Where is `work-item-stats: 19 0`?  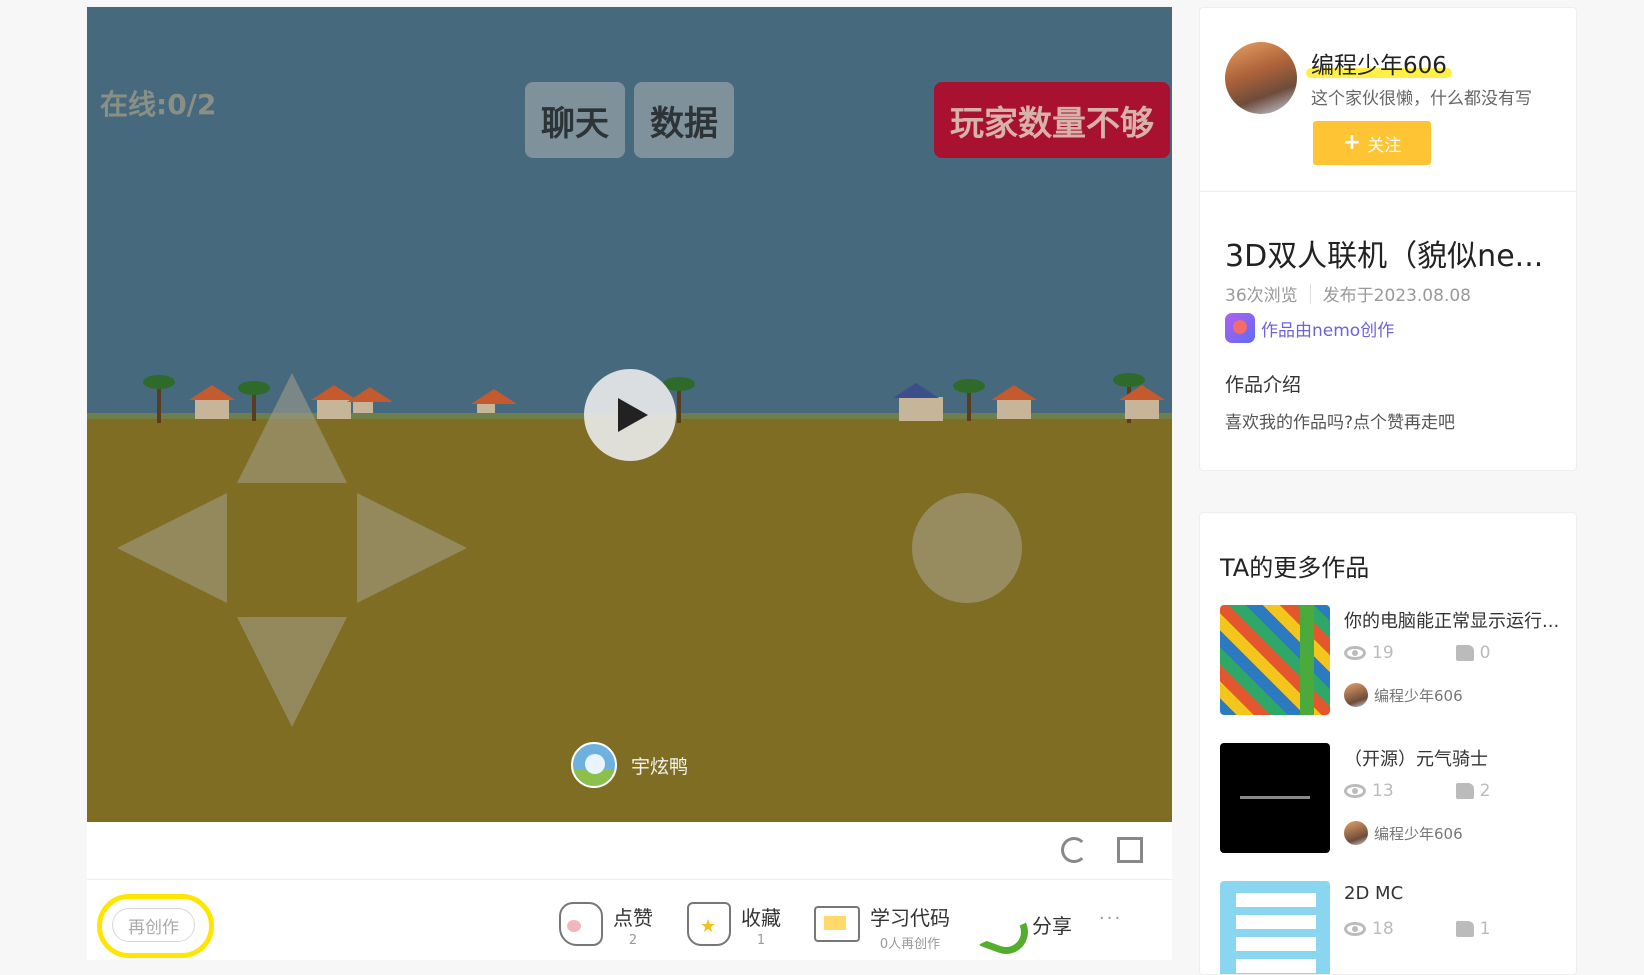
work-item-stats: 19 0 is located at coordinates (1422, 653).